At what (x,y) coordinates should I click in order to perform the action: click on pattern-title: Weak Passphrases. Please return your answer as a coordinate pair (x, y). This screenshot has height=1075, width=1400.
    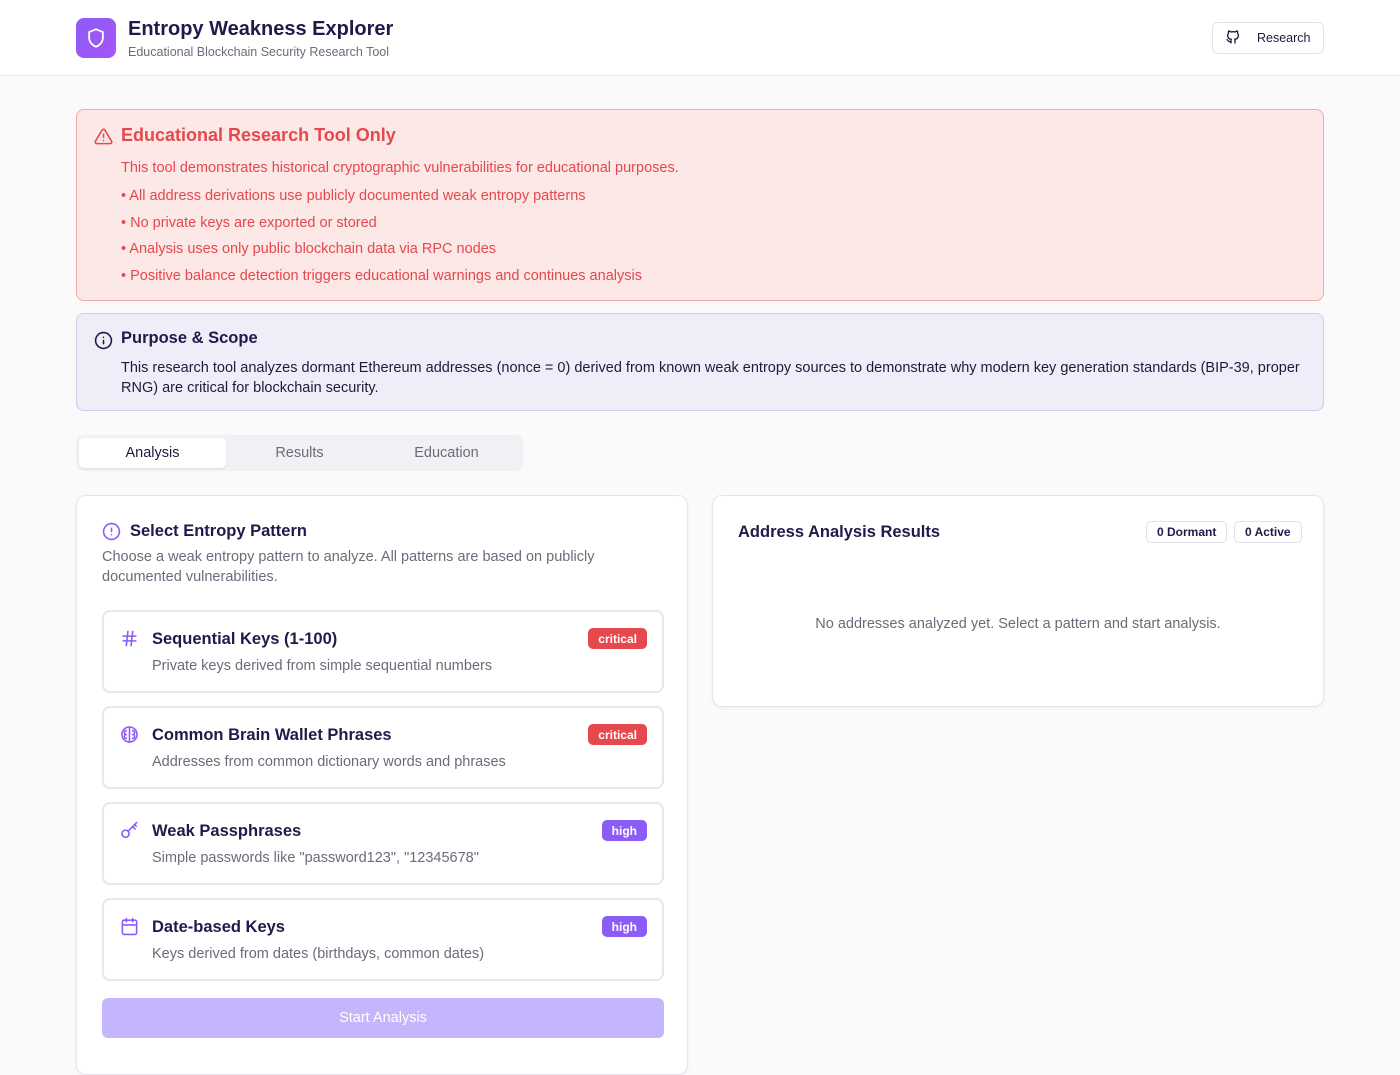
    Looking at the image, I should click on (227, 831).